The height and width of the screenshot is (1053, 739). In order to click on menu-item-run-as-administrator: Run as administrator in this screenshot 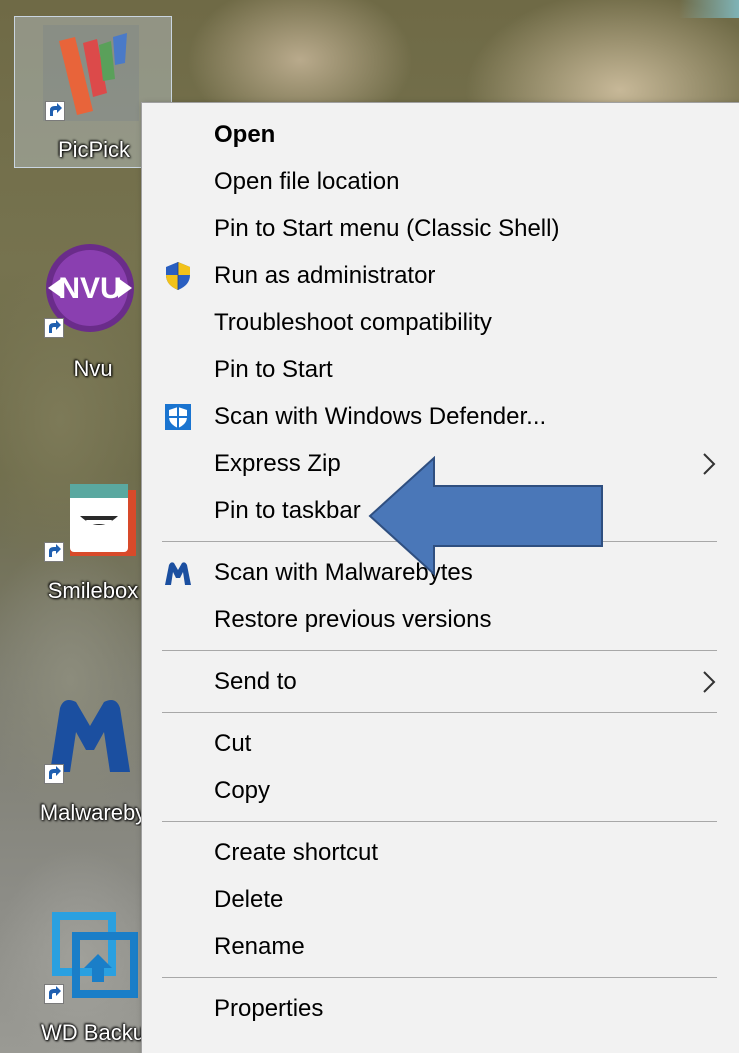, I will do `click(440, 275)`.